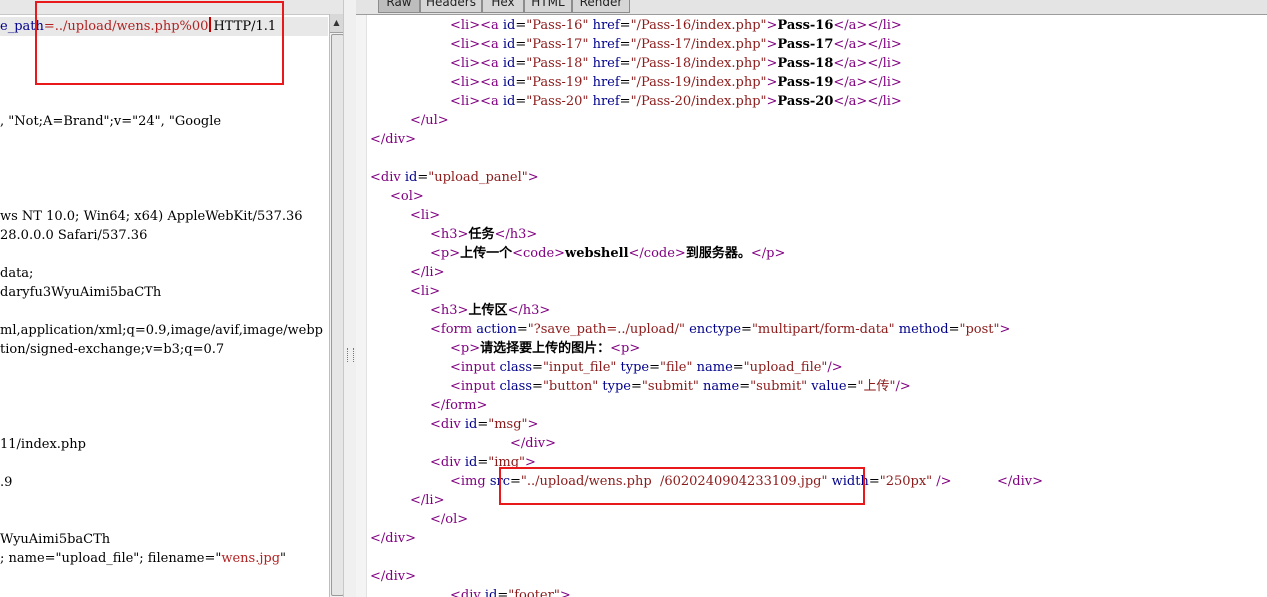 This screenshot has height=597, width=1267. What do you see at coordinates (111, 121) in the screenshot?
I see `request-token: , "Not;A=Brand";v="24", "Google` at bounding box center [111, 121].